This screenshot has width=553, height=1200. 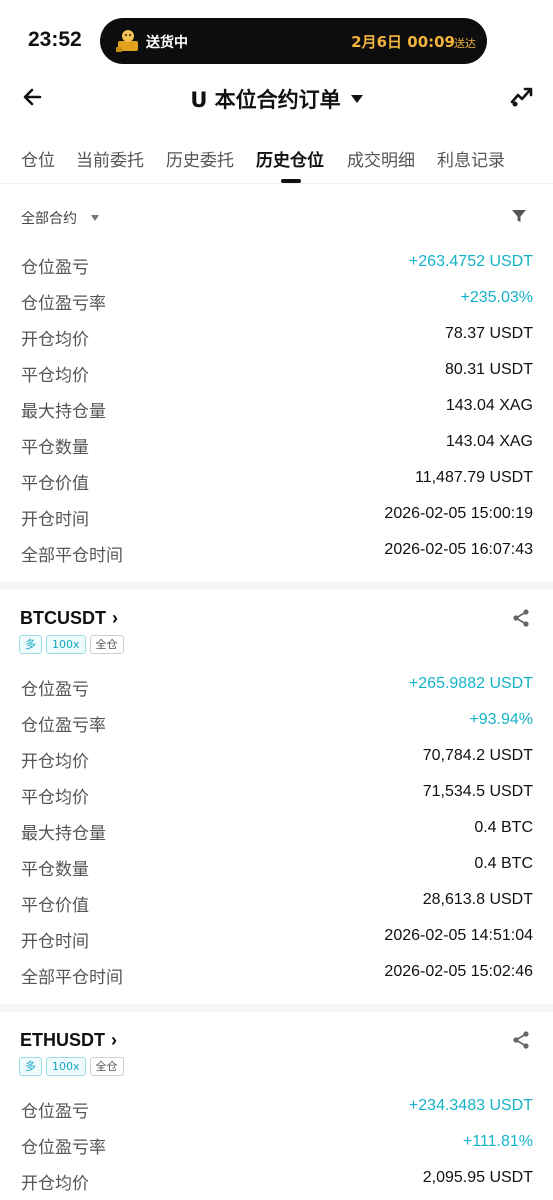 I want to click on title-bar: U 本位合约订单, so click(x=276, y=98).